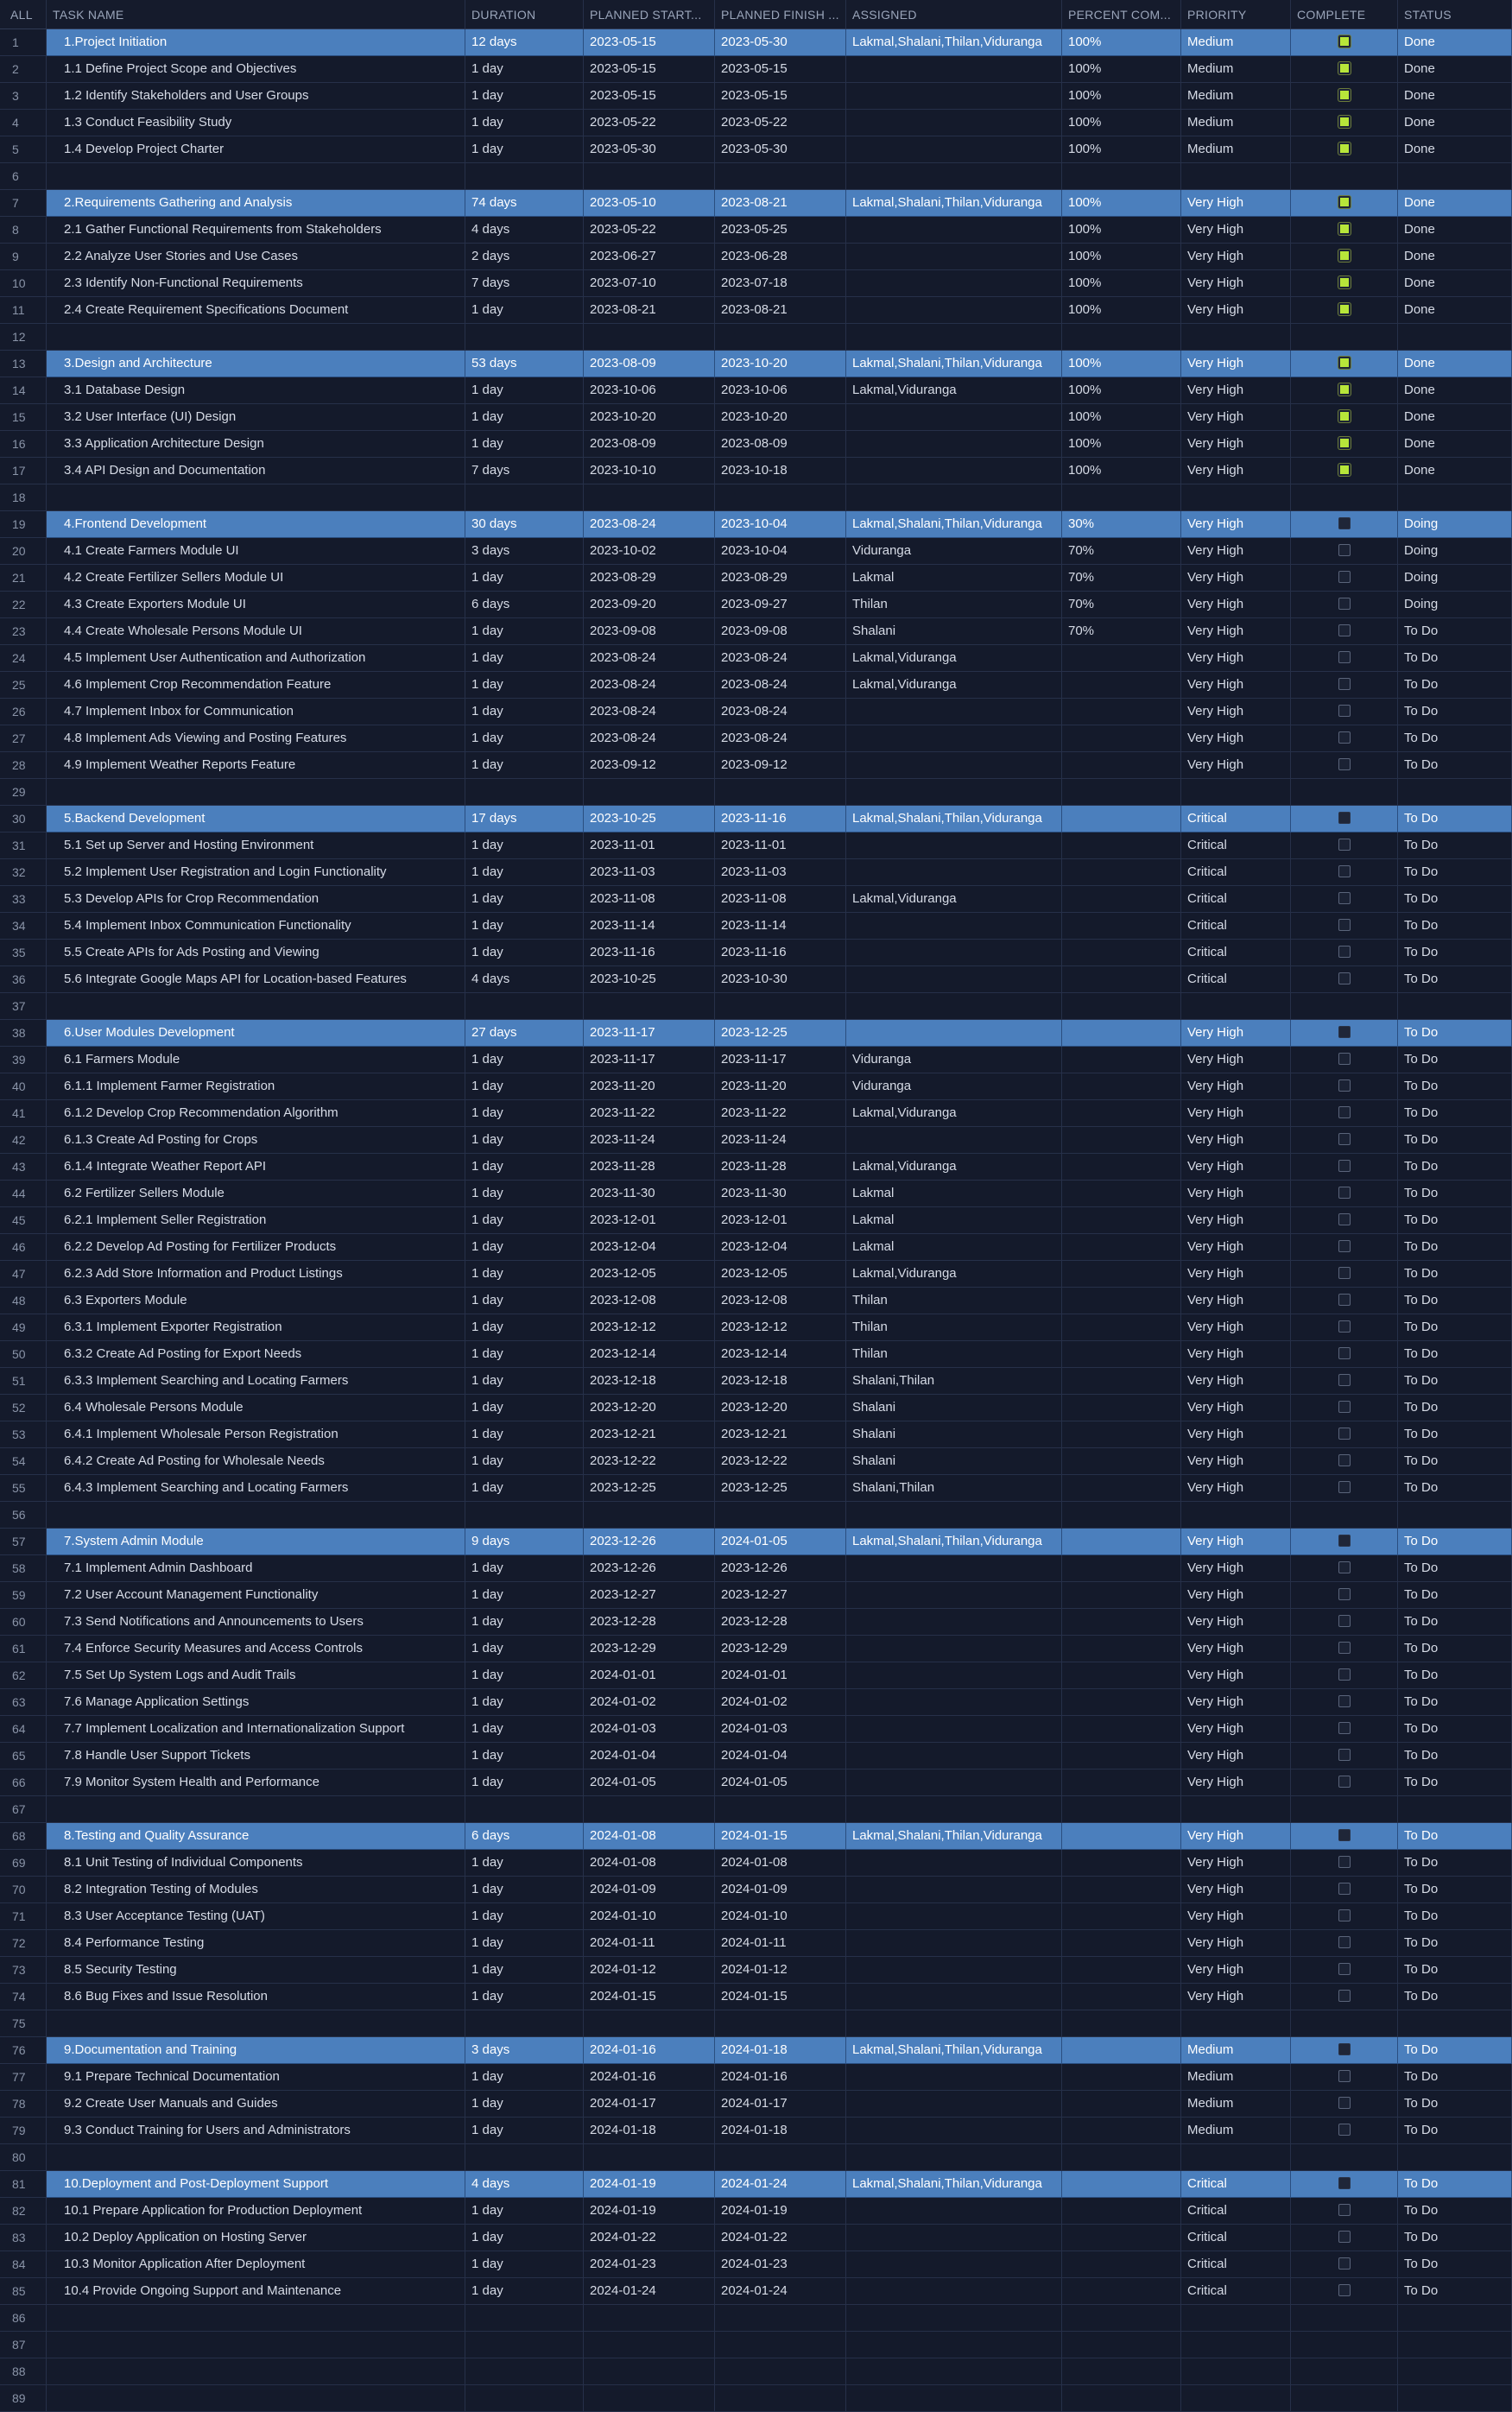 This screenshot has width=1512, height=2412. What do you see at coordinates (780, 1702) in the screenshot?
I see `cell-planned-finish: 2024-01-02` at bounding box center [780, 1702].